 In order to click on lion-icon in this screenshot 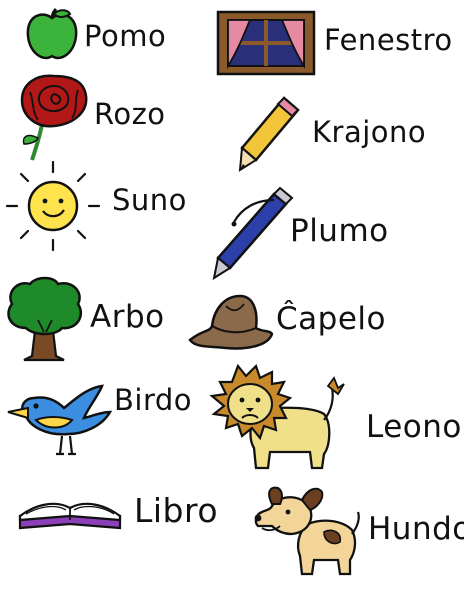, I will do `click(277, 416)`.